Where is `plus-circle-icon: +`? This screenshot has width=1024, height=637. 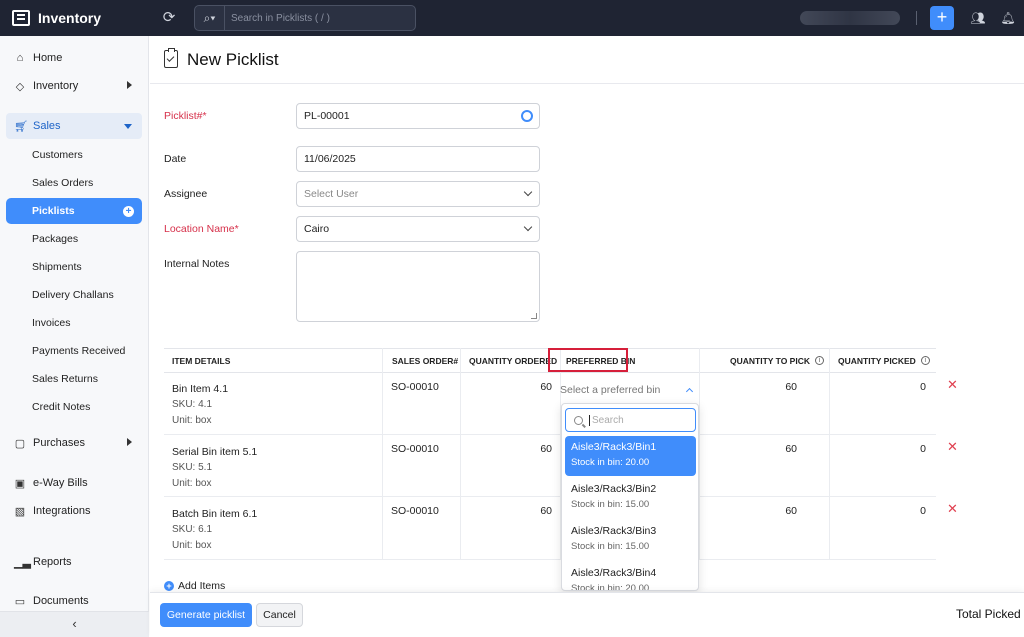
plus-circle-icon: + is located at coordinates (169, 586).